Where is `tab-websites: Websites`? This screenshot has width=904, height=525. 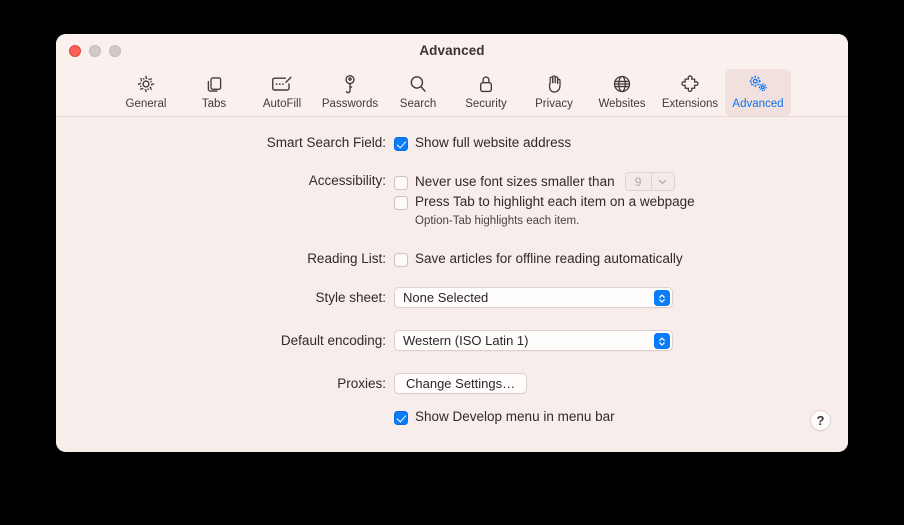
tab-websites: Websites is located at coordinates (622, 92).